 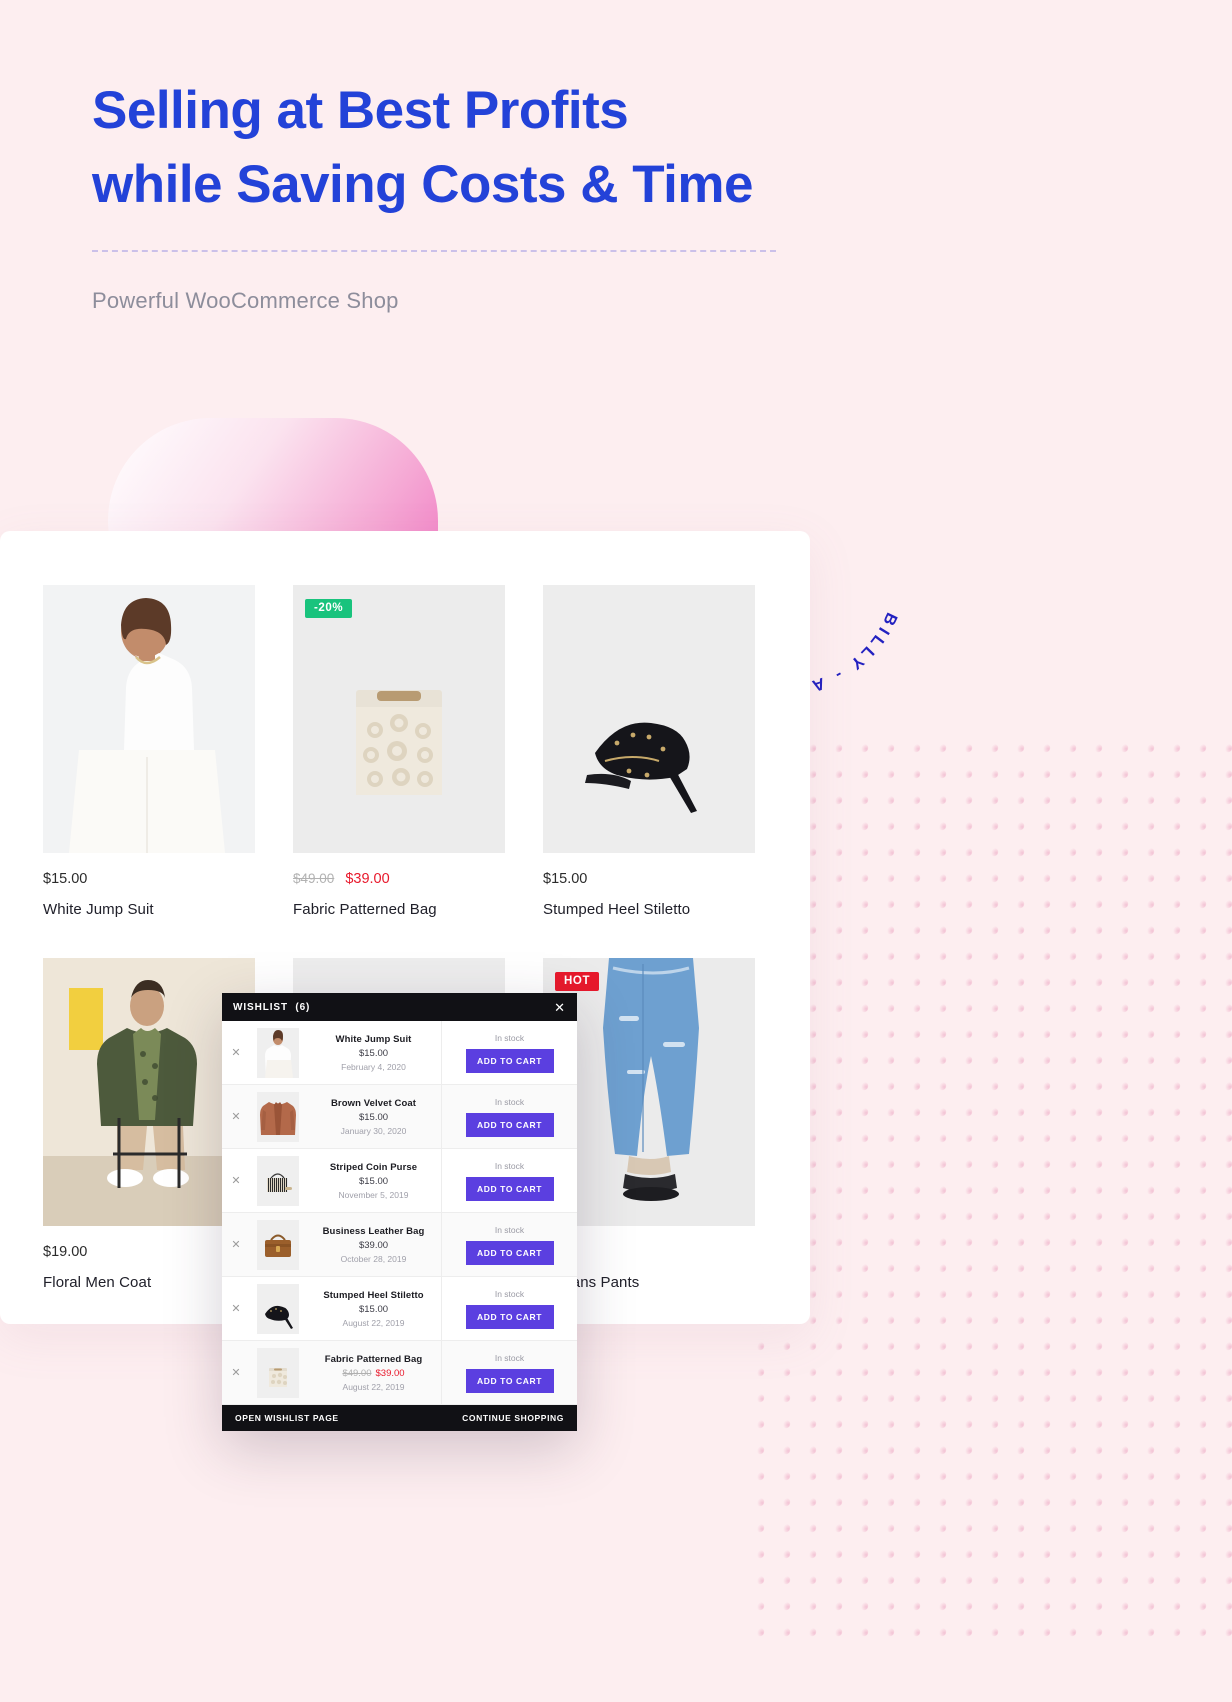 I want to click on product-card: $15.00 Stumped Heel Stiletto, so click(x=649, y=751).